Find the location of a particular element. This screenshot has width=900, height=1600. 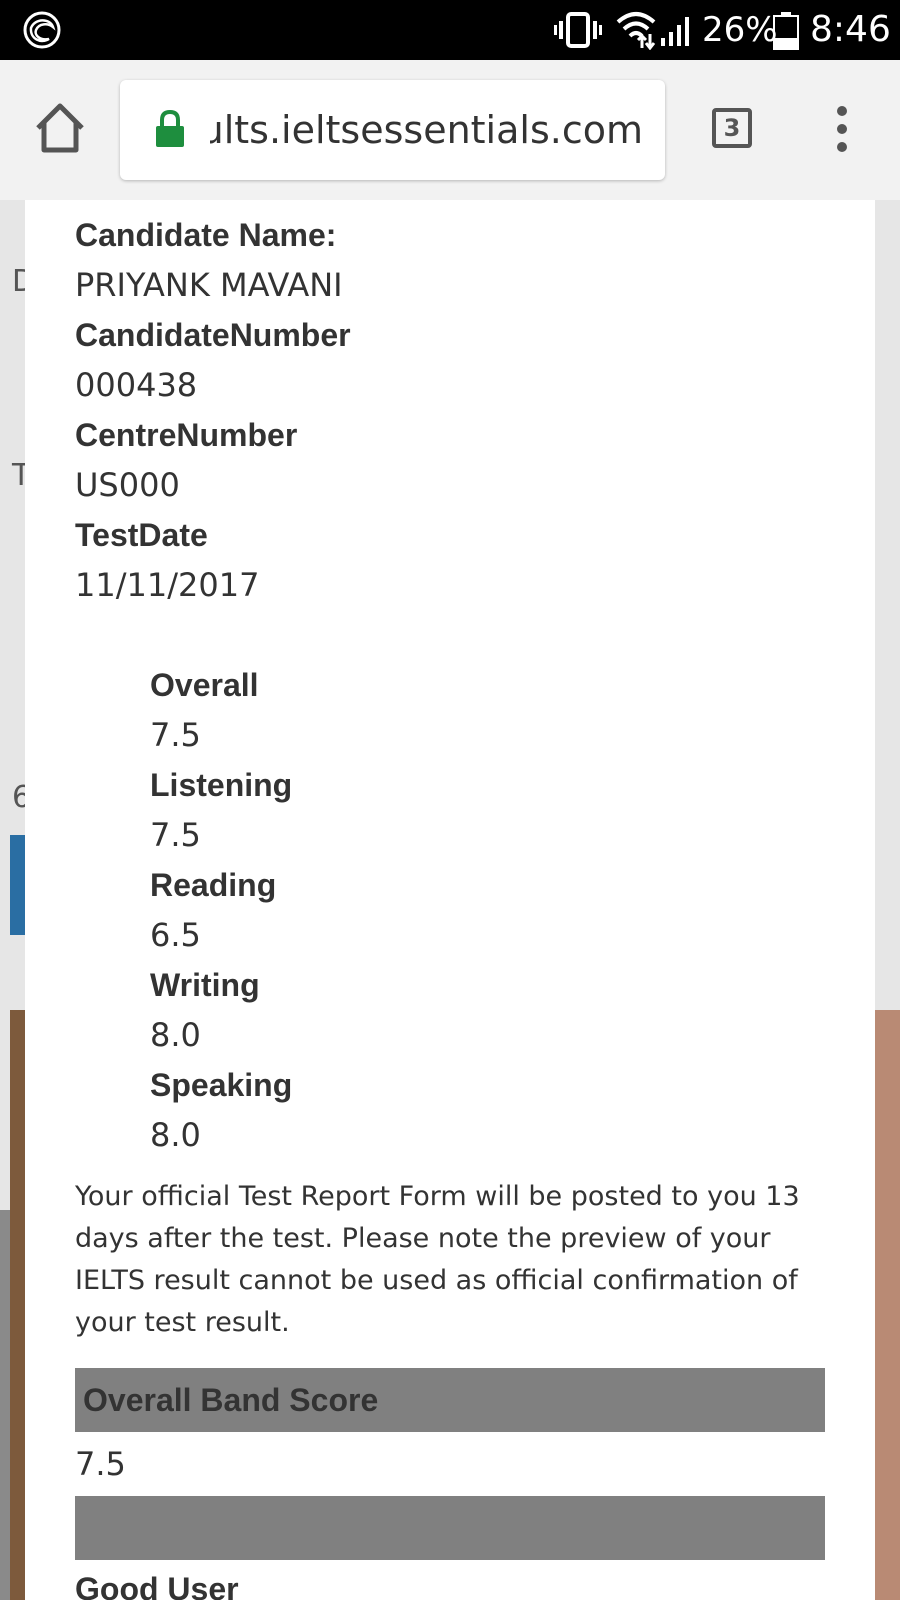

home-icon is located at coordinates (60, 128).